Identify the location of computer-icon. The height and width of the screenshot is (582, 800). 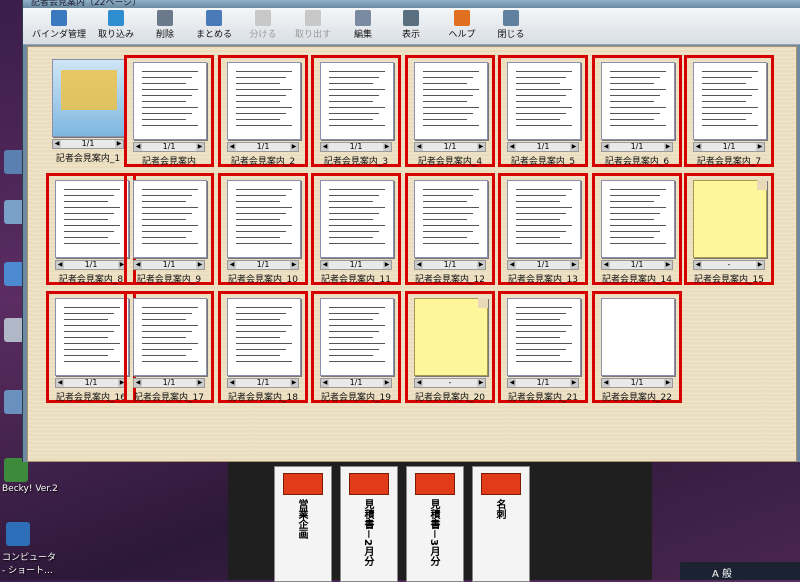
(18, 534).